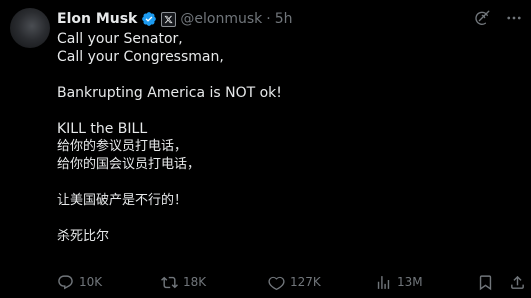  Describe the element at coordinates (221, 19) in the screenshot. I see `author-handle: @elonmusk` at that location.